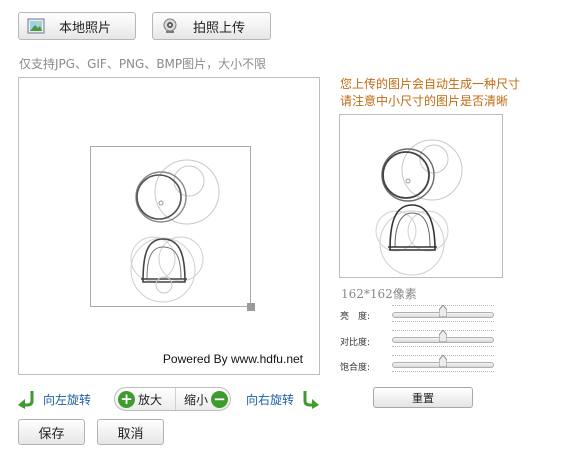 Image resolution: width=569 pixels, height=468 pixels. What do you see at coordinates (443, 361) in the screenshot?
I see `saturation-slider-thumb` at bounding box center [443, 361].